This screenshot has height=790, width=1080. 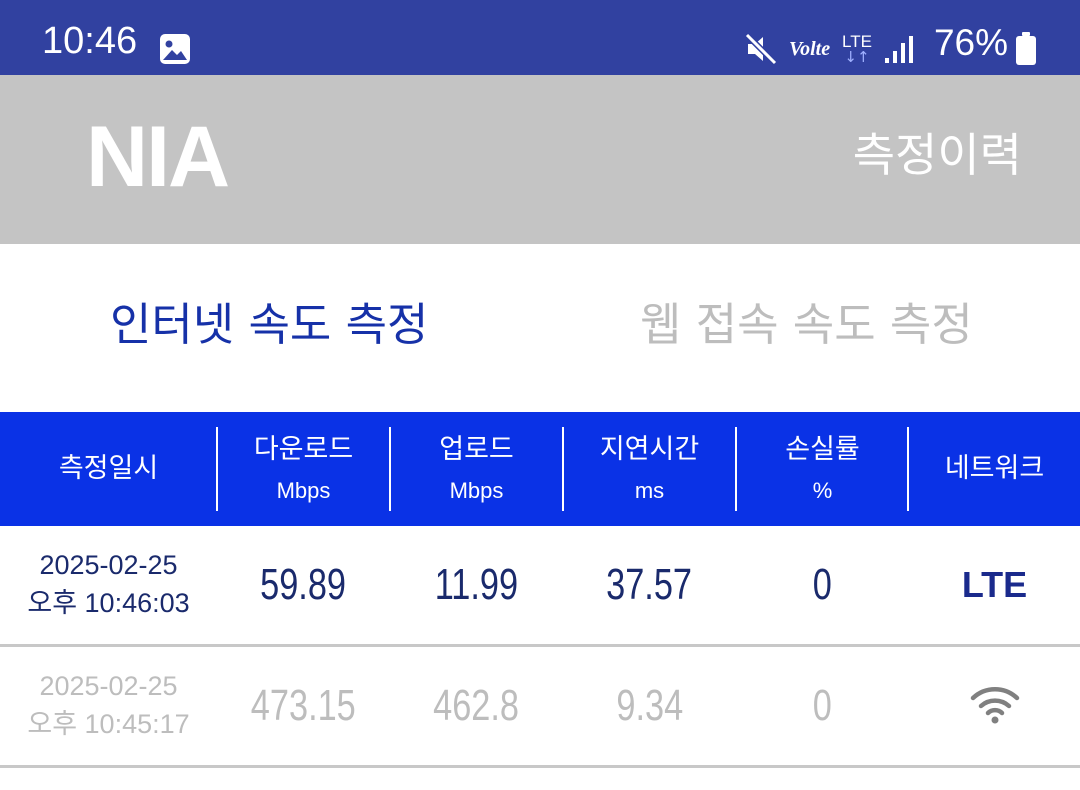 What do you see at coordinates (303, 449) in the screenshot?
I see `column-title: 다운로드` at bounding box center [303, 449].